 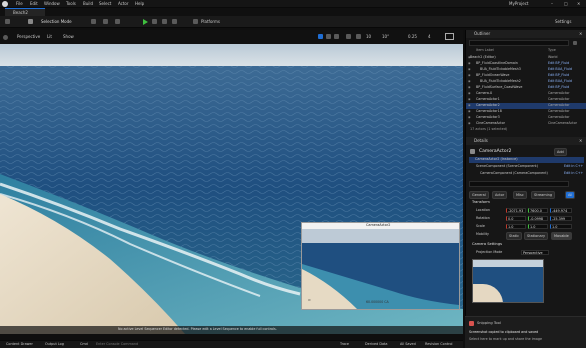 What do you see at coordinates (88, 4) in the screenshot?
I see `menu-build: Build` at bounding box center [88, 4].